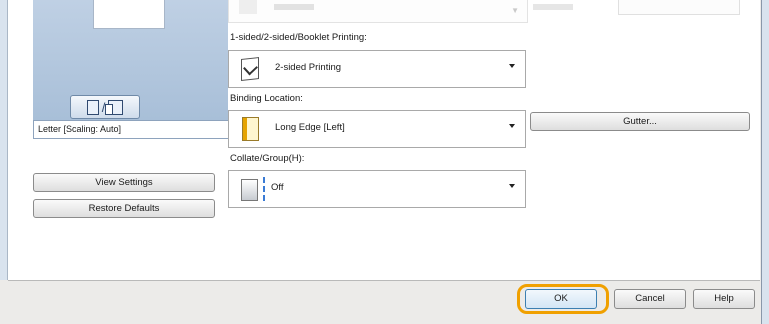  What do you see at coordinates (724, 299) in the screenshot?
I see `help-button: Help` at bounding box center [724, 299].